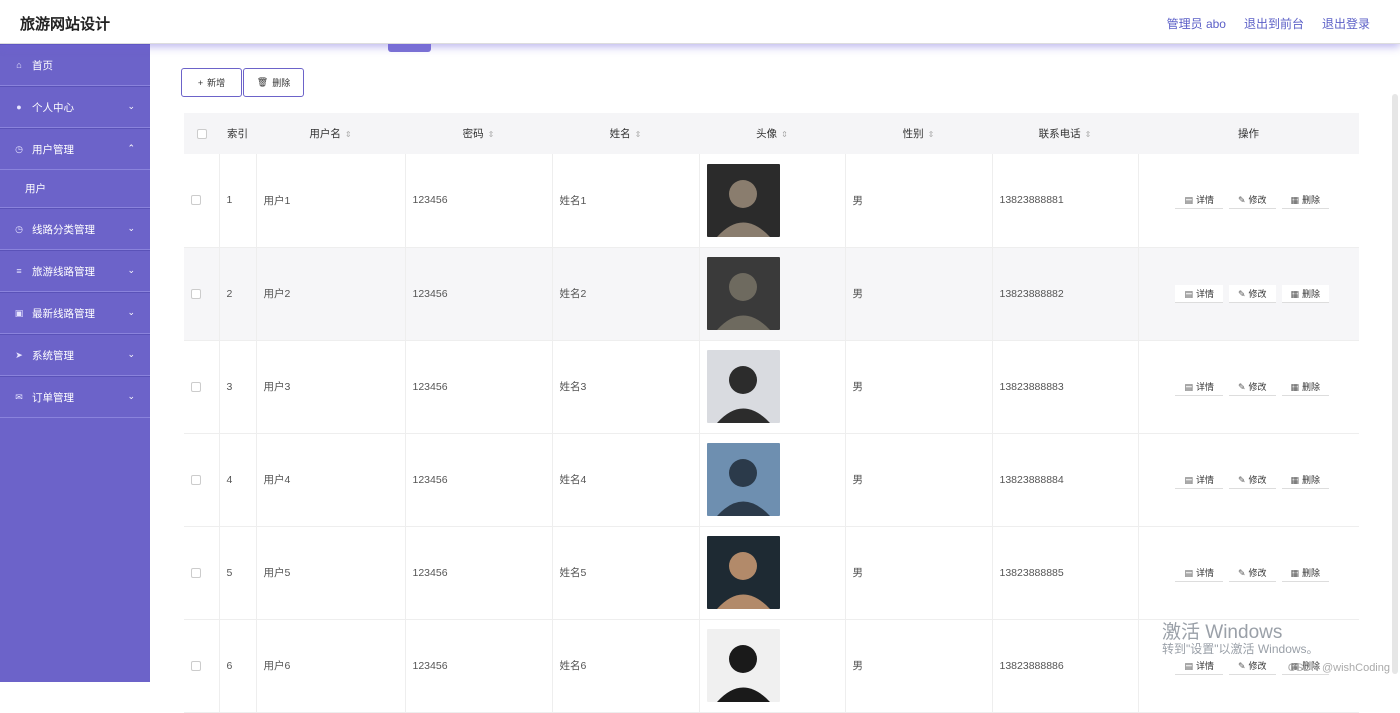  What do you see at coordinates (331, 386) in the screenshot?
I see `cell-username: 用户3` at bounding box center [331, 386].